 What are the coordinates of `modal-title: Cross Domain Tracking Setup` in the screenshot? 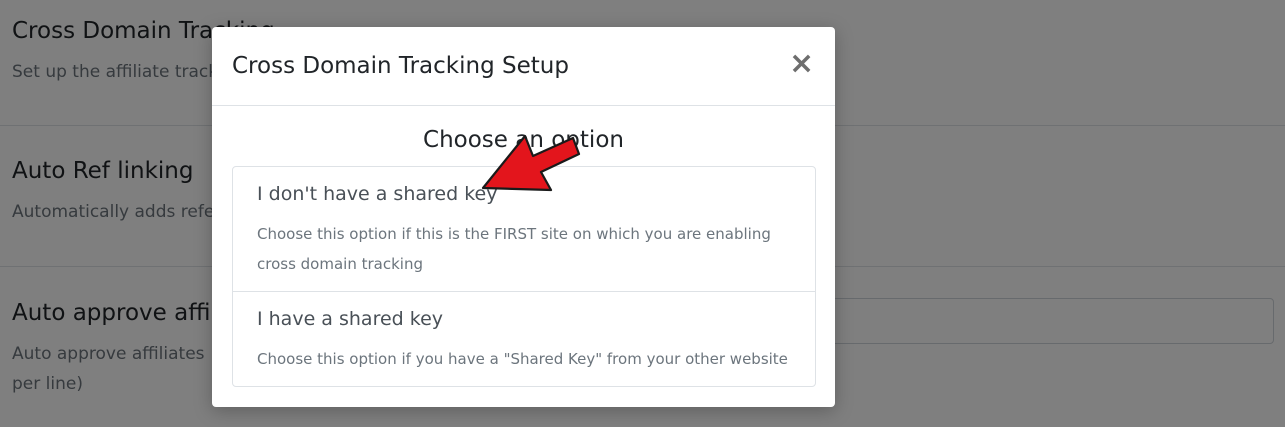 It's located at (400, 66).